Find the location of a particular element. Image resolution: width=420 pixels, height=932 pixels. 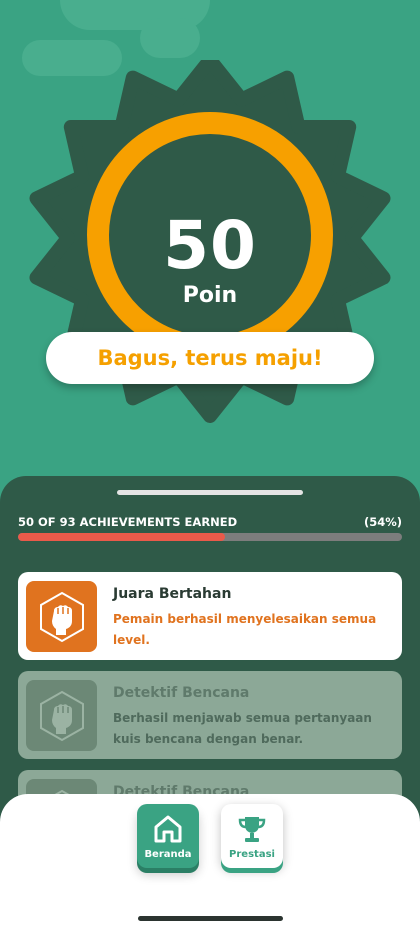

bottom-navigation: Beranda Prestasi is located at coordinates (210, 863).